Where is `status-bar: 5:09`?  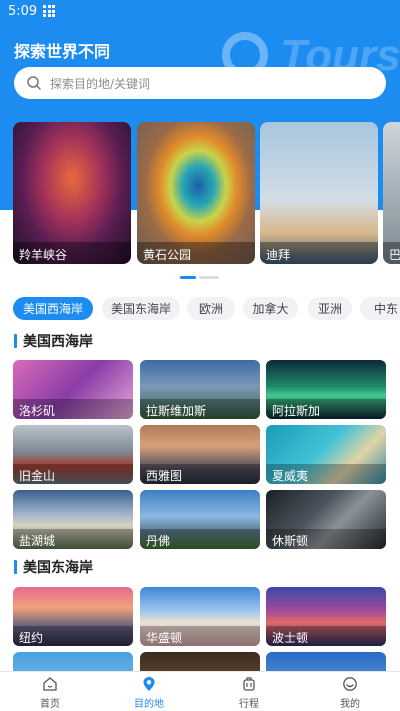
status-bar: 5:09 is located at coordinates (200, 11).